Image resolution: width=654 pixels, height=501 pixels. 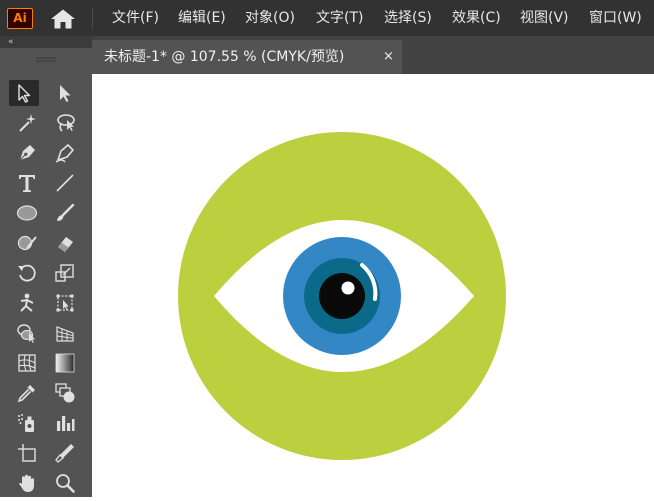 I want to click on column-graph-tool-icon, so click(x=65, y=423).